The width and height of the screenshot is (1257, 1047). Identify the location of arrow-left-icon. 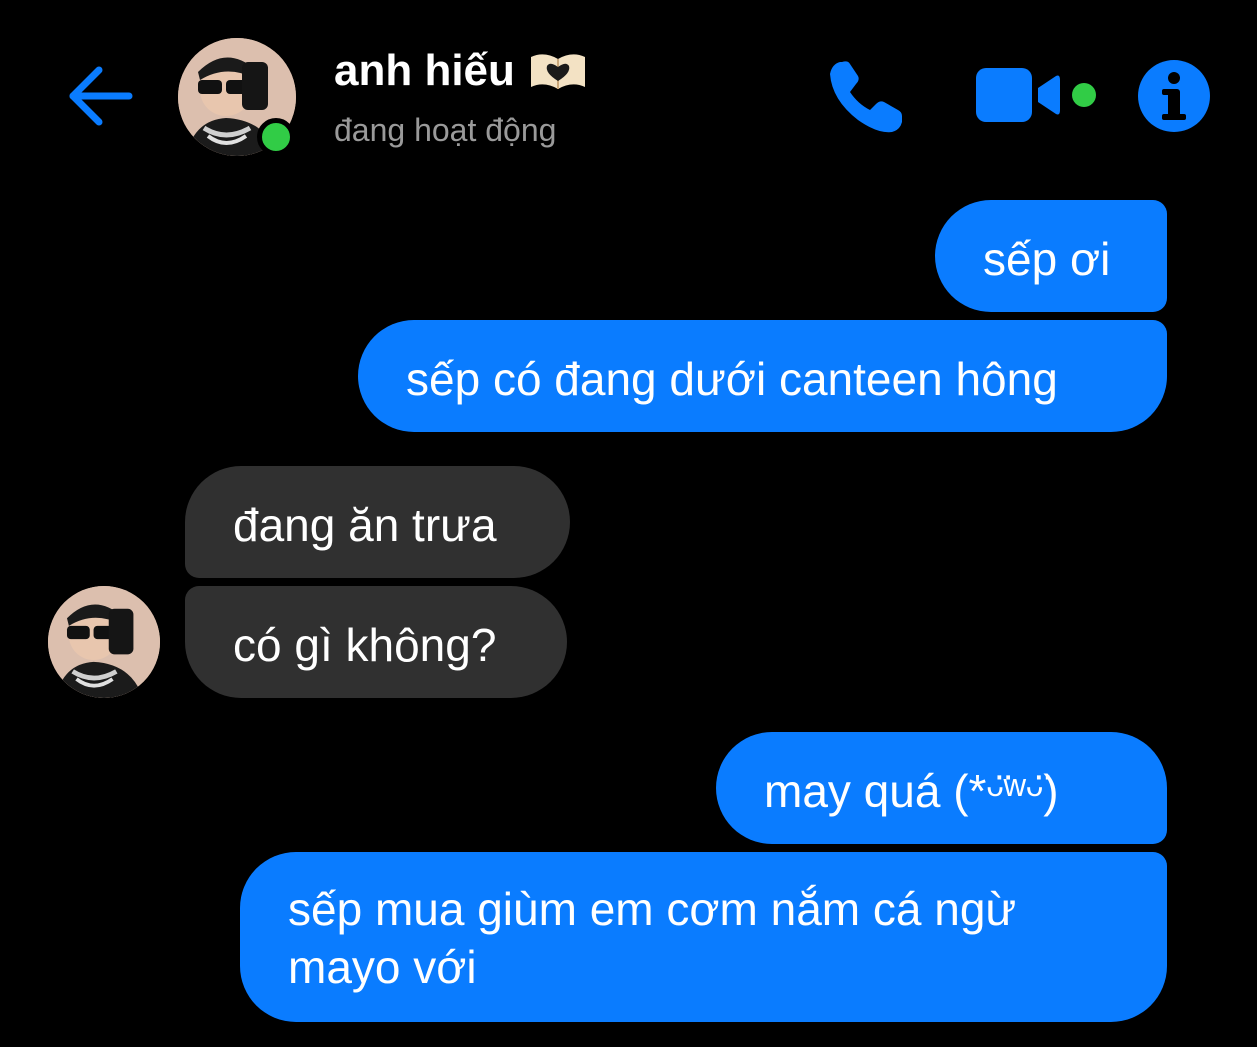
(101, 96).